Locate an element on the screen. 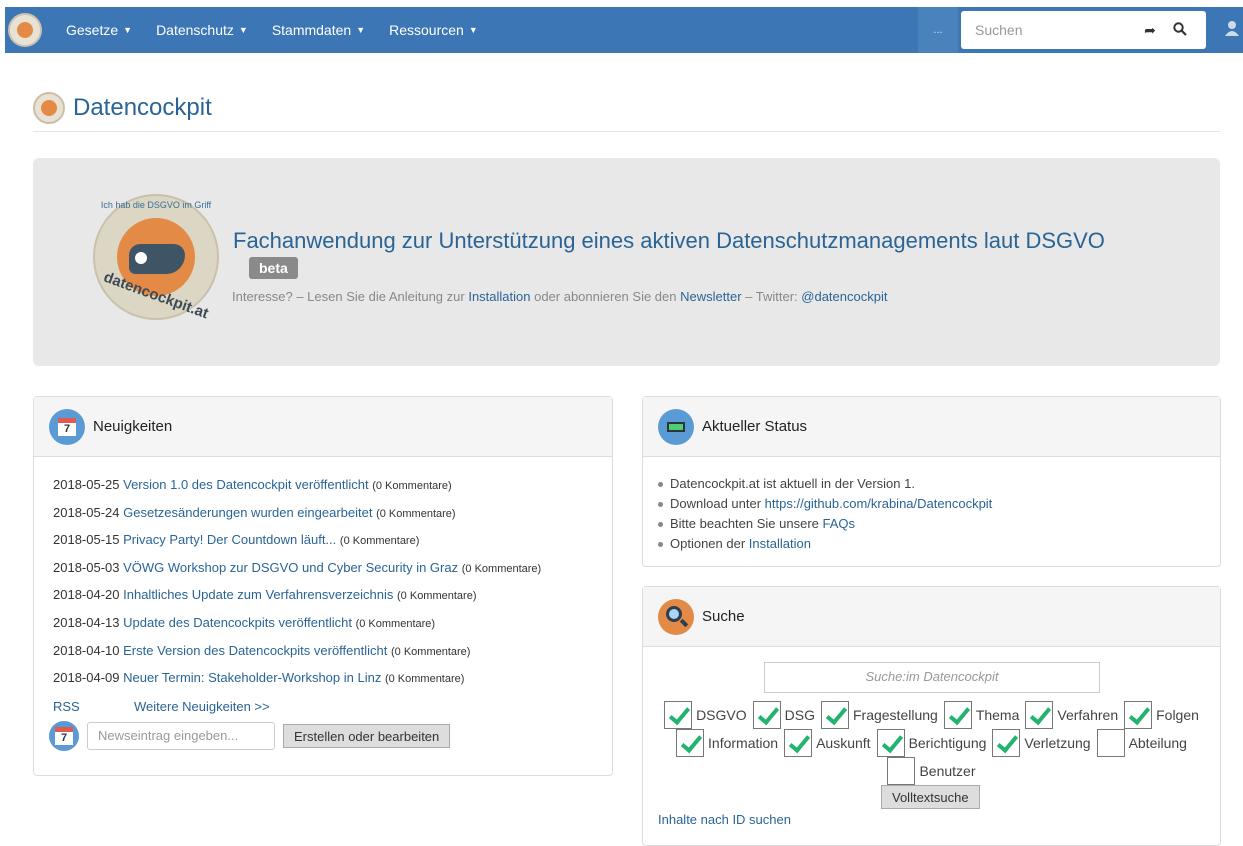  filter-label: Verfahren is located at coordinates (1088, 715).